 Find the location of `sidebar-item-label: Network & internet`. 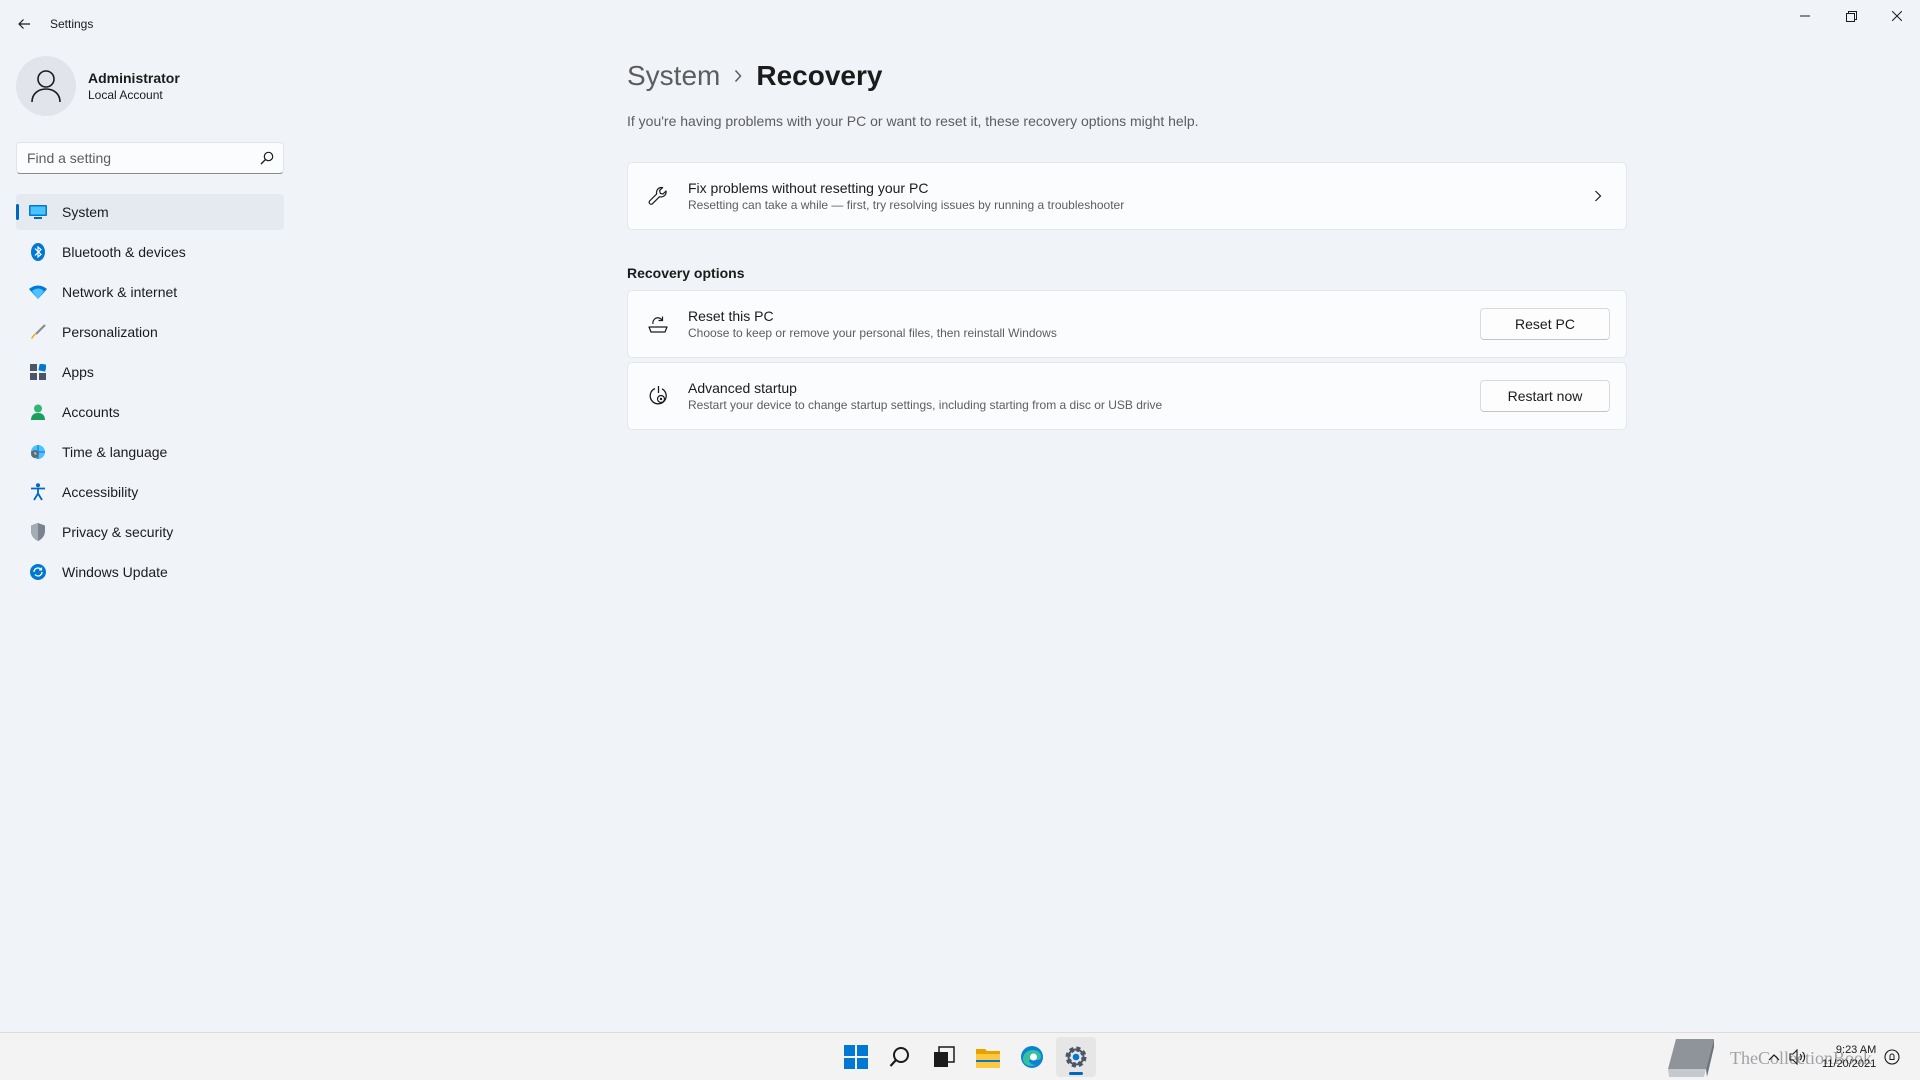

sidebar-item-label: Network & internet is located at coordinates (120, 292).